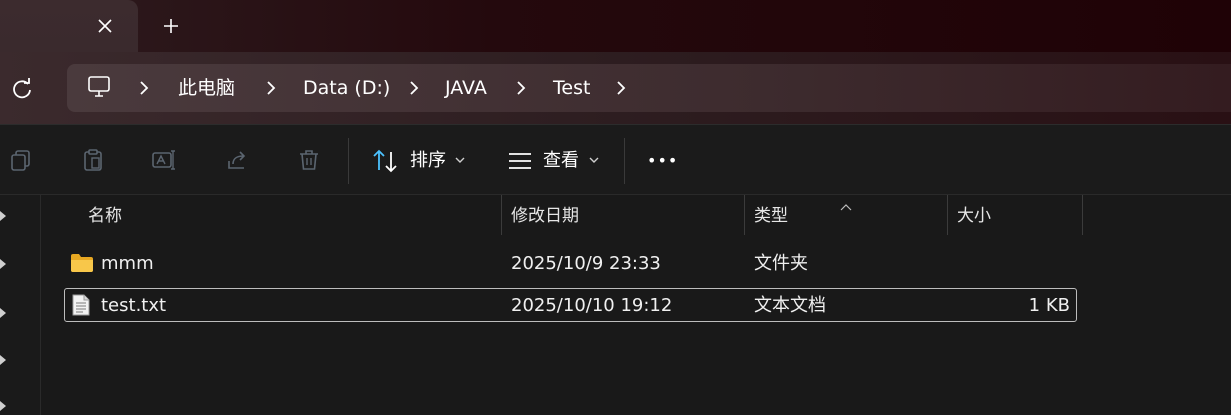 This screenshot has height=415, width=1231. What do you see at coordinates (663, 161) in the screenshot?
I see `more-options-button: •••` at bounding box center [663, 161].